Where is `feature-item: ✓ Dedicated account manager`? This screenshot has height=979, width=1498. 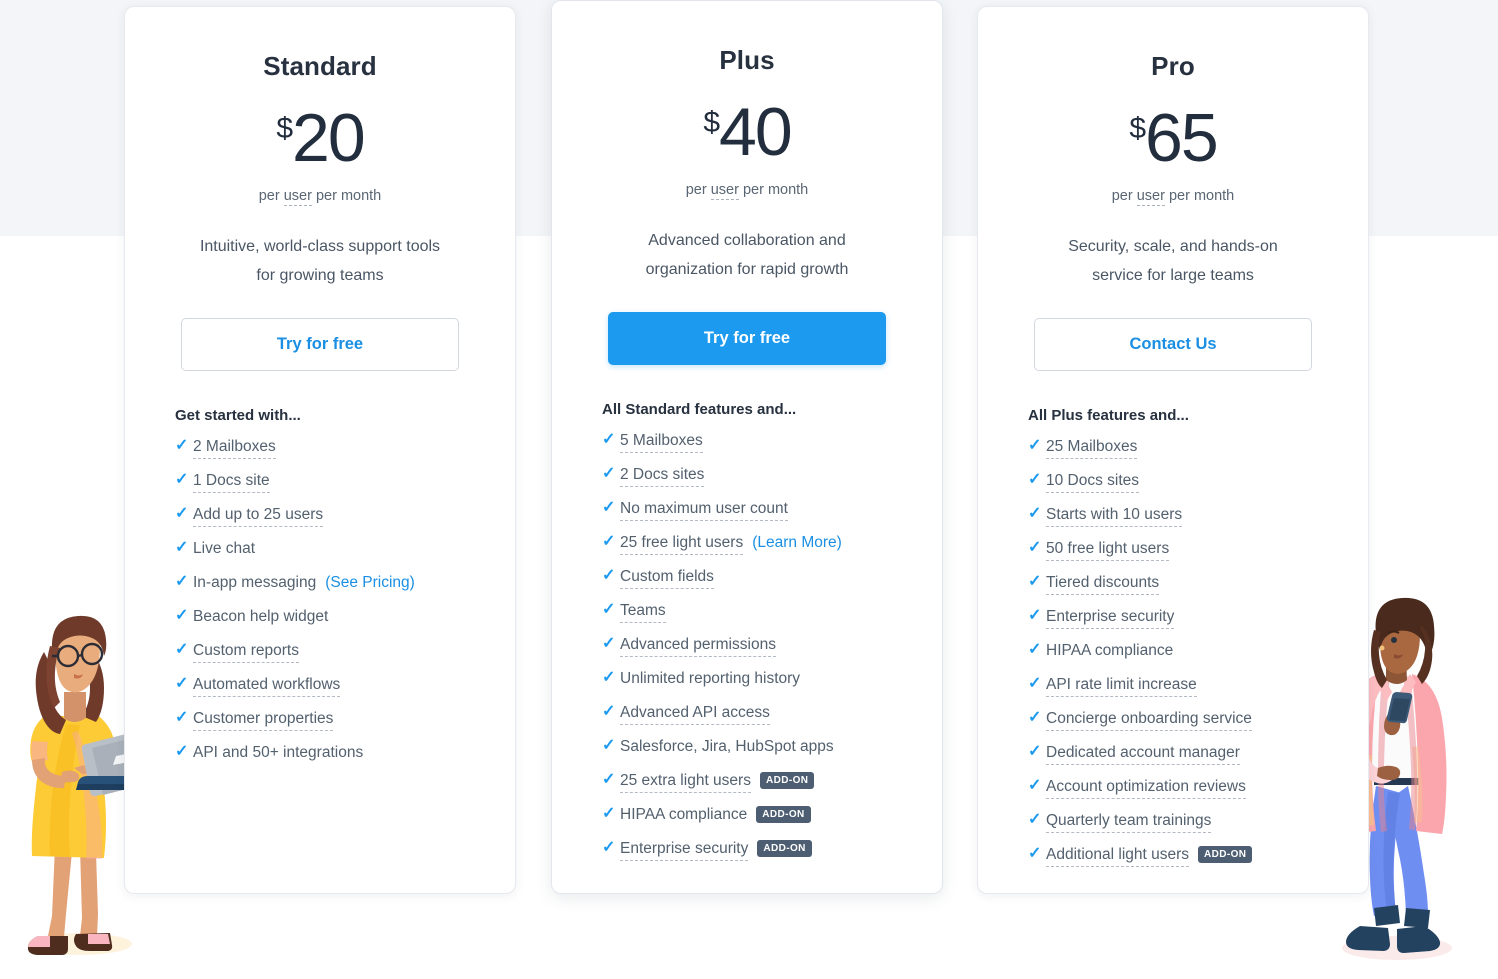 feature-item: ✓ Dedicated account manager is located at coordinates (1184, 761).